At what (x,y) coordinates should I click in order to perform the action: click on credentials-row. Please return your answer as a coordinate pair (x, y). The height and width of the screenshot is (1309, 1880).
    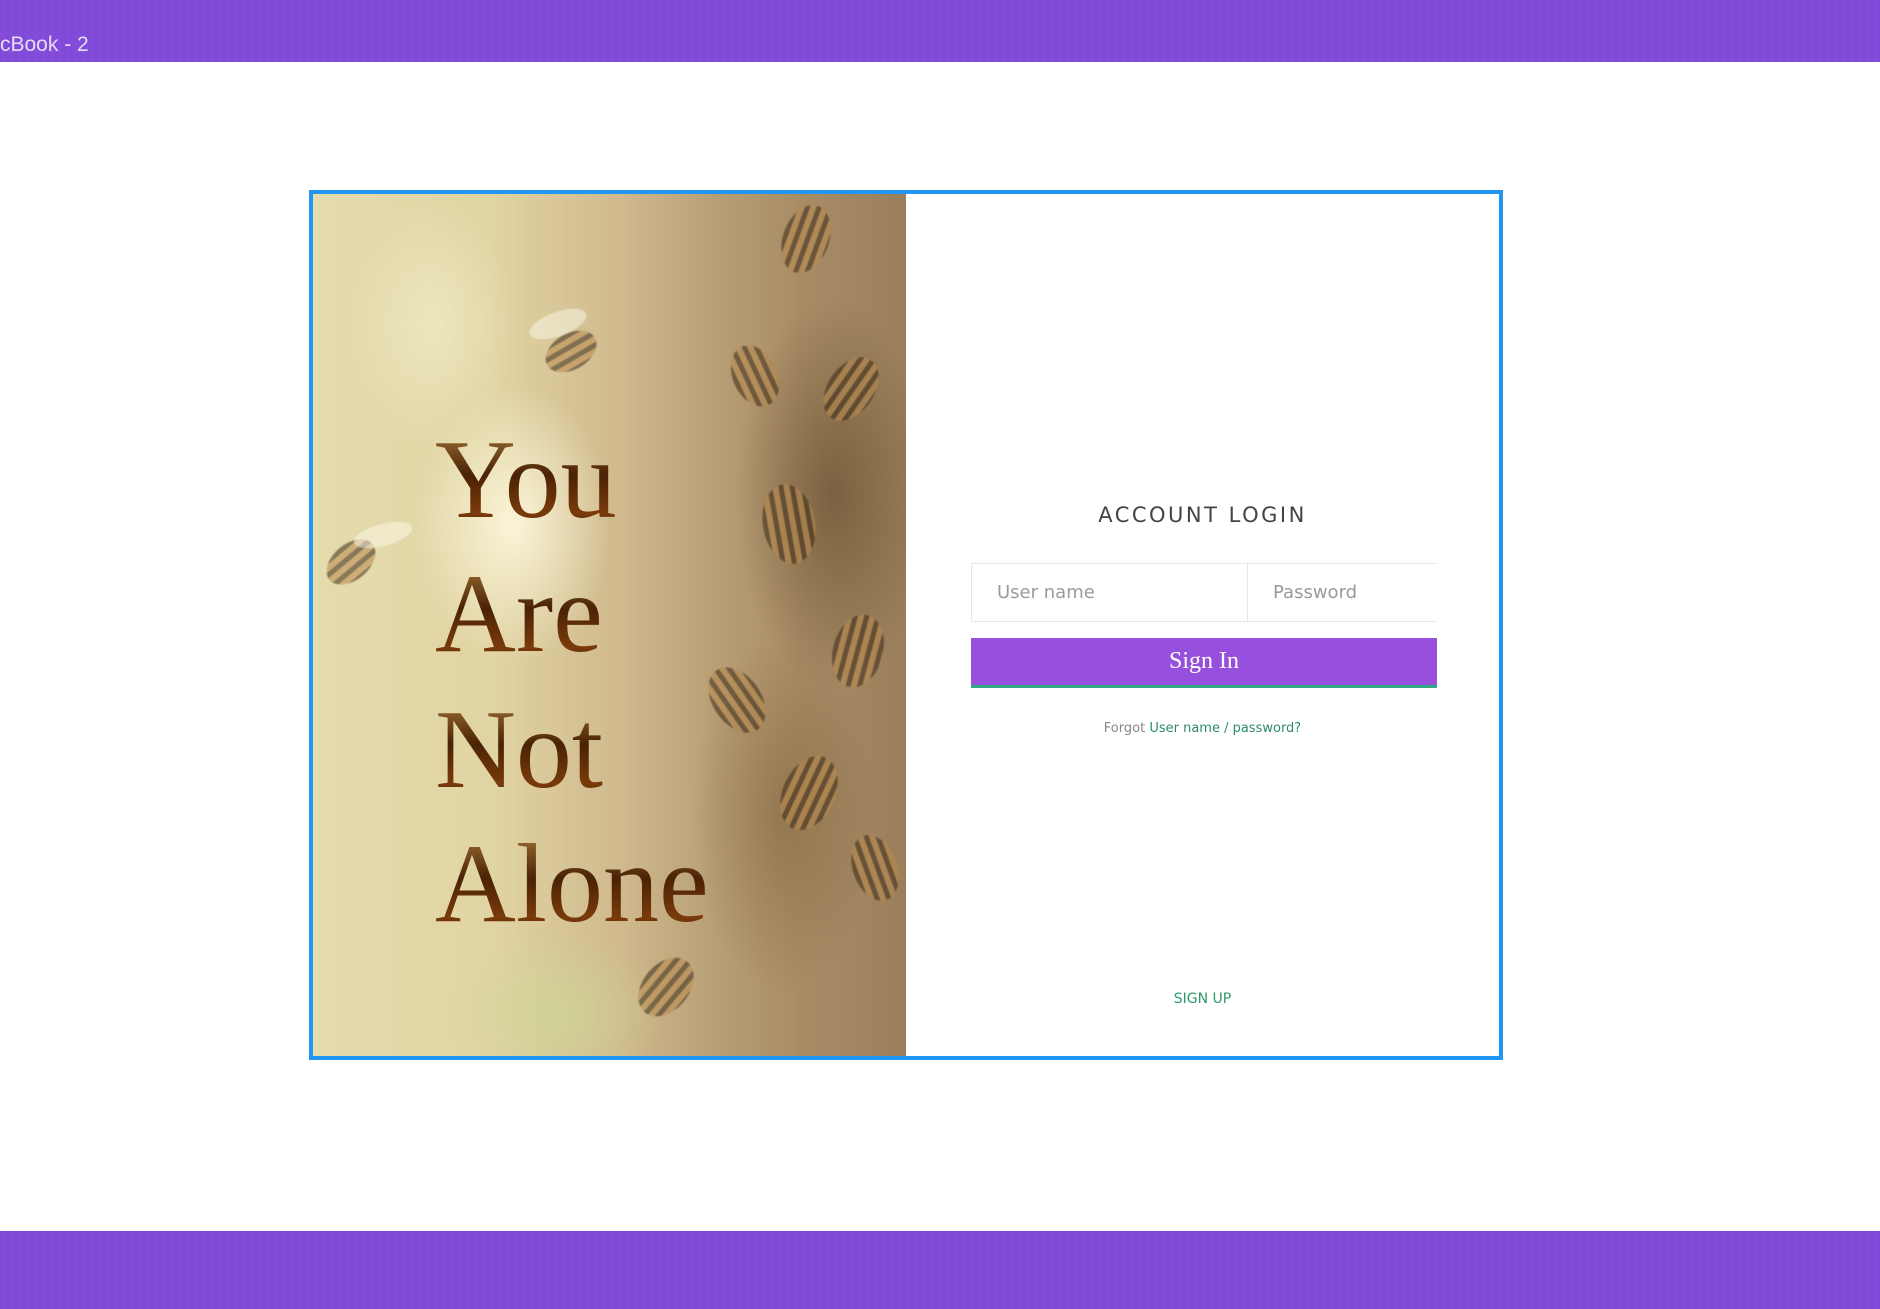
    Looking at the image, I should click on (1235, 592).